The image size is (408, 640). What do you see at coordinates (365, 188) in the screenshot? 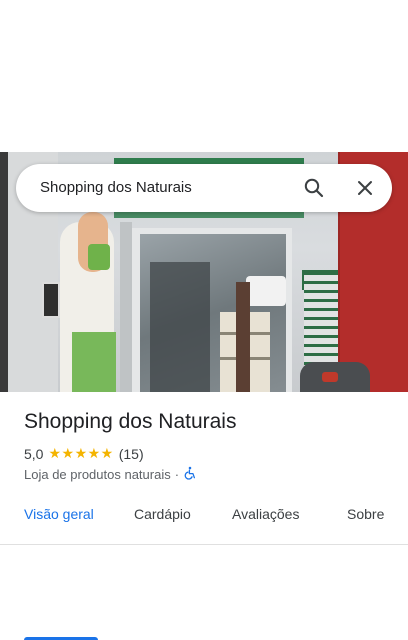
I see `close-icon` at bounding box center [365, 188].